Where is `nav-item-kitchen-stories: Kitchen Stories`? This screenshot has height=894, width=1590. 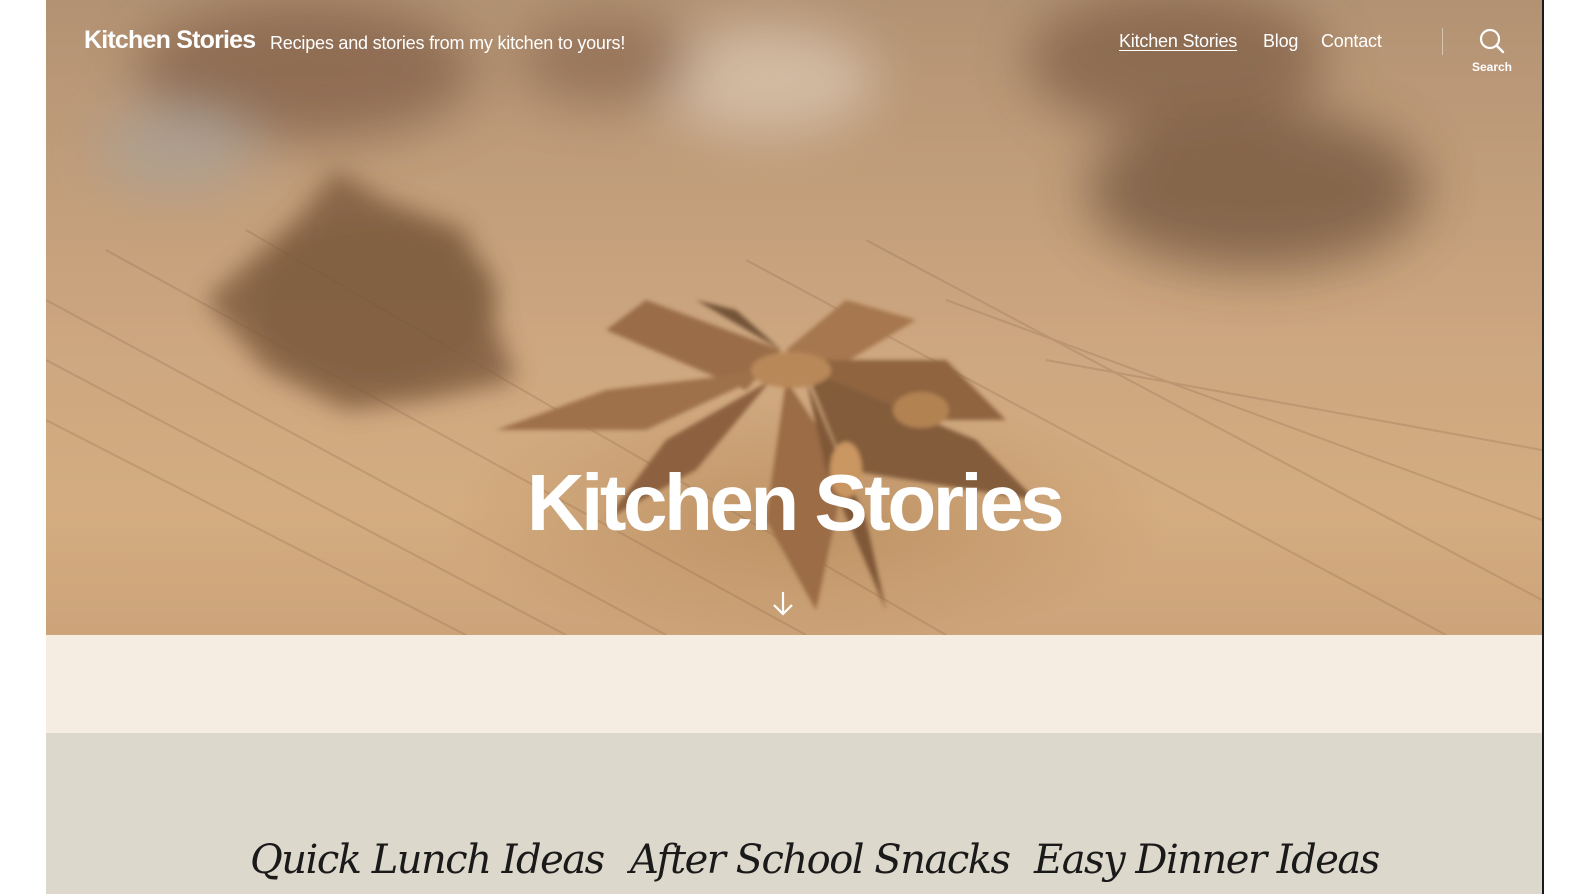
nav-item-kitchen-stories: Kitchen Stories is located at coordinates (1178, 43).